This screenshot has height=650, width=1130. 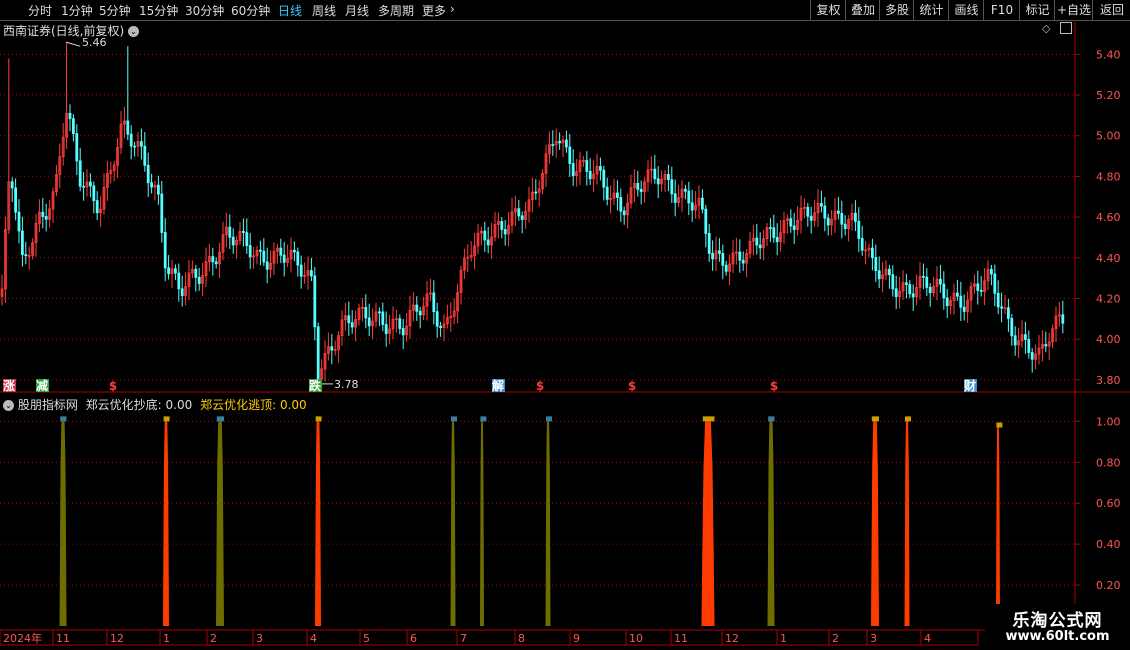 What do you see at coordinates (732, 638) in the screenshot?
I see `time-label: 12` at bounding box center [732, 638].